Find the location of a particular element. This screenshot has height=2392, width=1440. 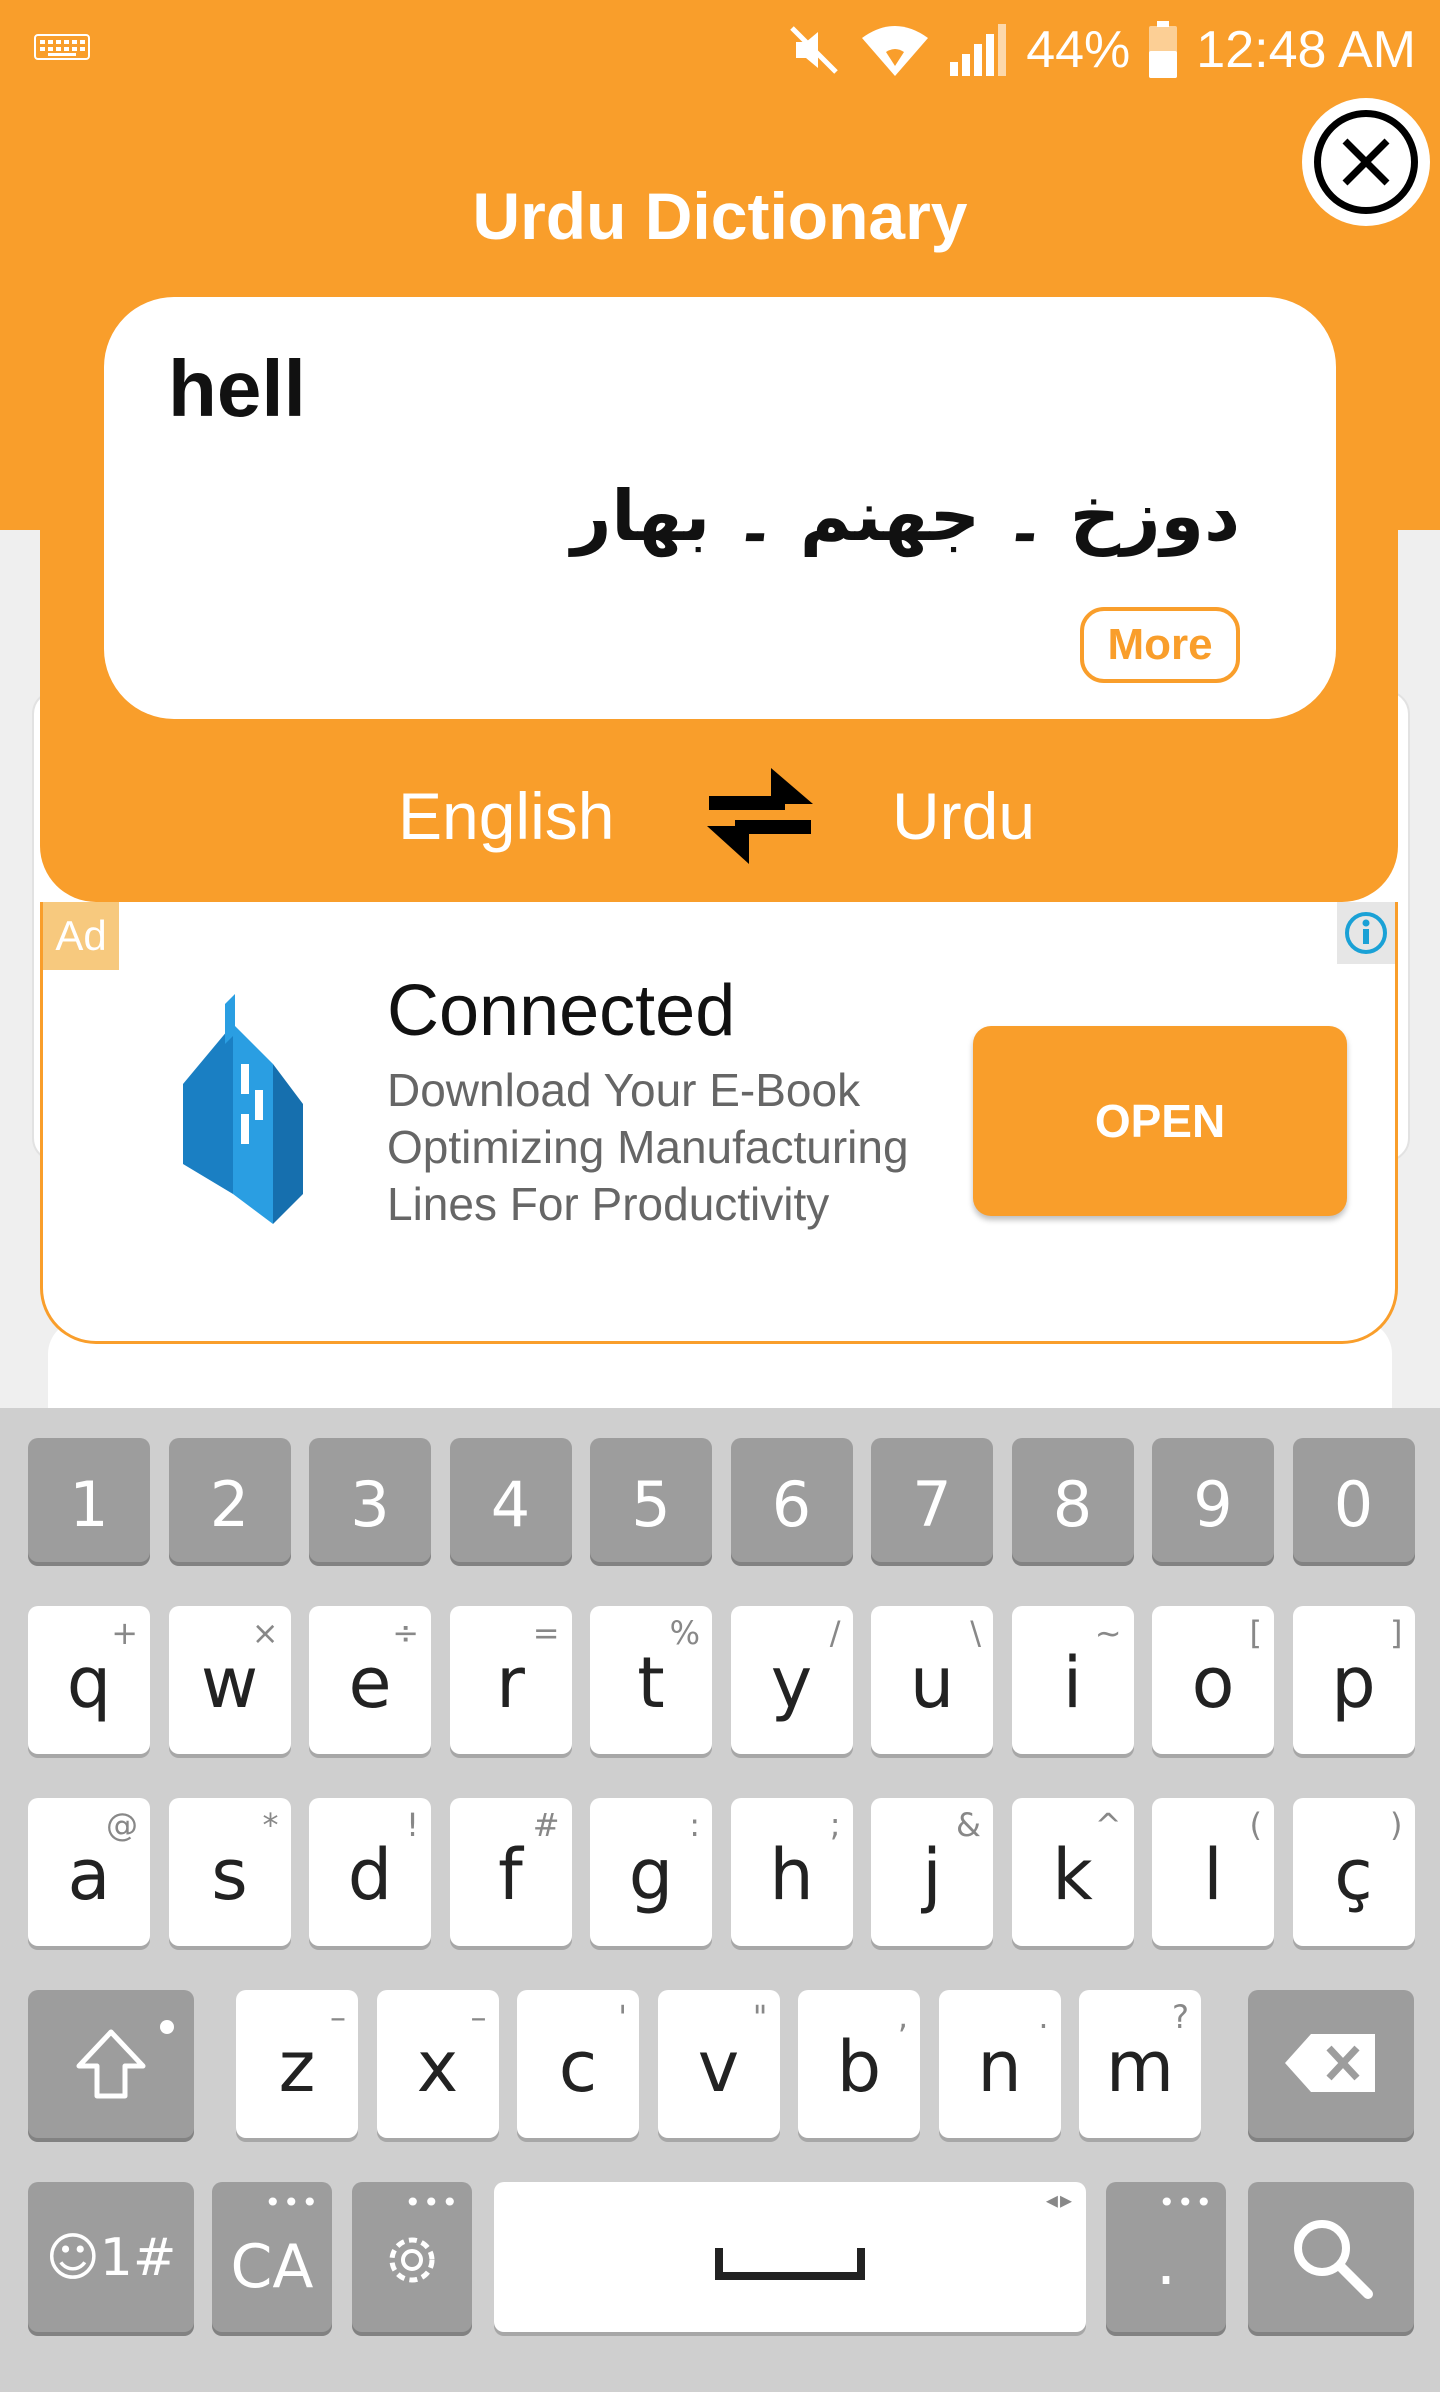

key-n: .n is located at coordinates (999, 2064).